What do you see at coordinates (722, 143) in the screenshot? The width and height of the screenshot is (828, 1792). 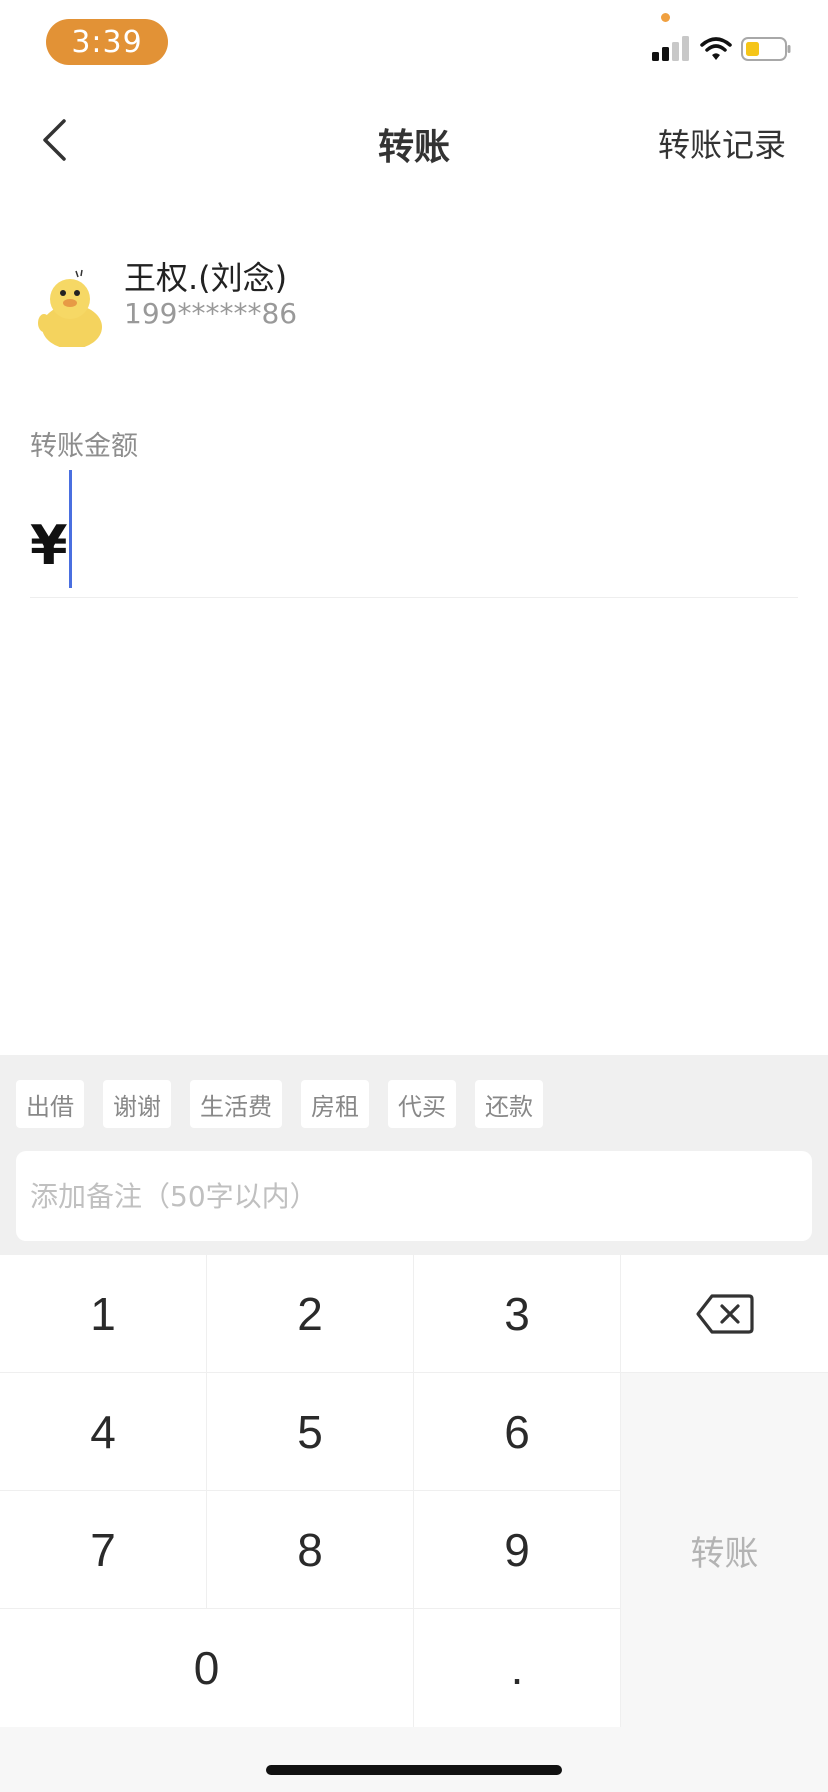 I see `transfer-history-link: 转账记录` at bounding box center [722, 143].